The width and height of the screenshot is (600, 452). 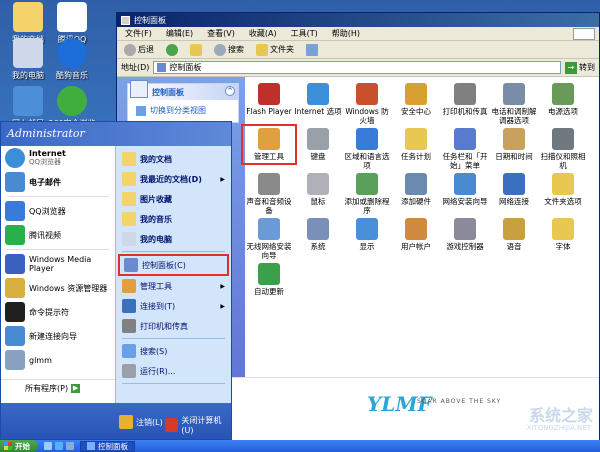 What do you see at coordinates (70, 446) in the screenshot?
I see `quick-launch-media-icon` at bounding box center [70, 446].